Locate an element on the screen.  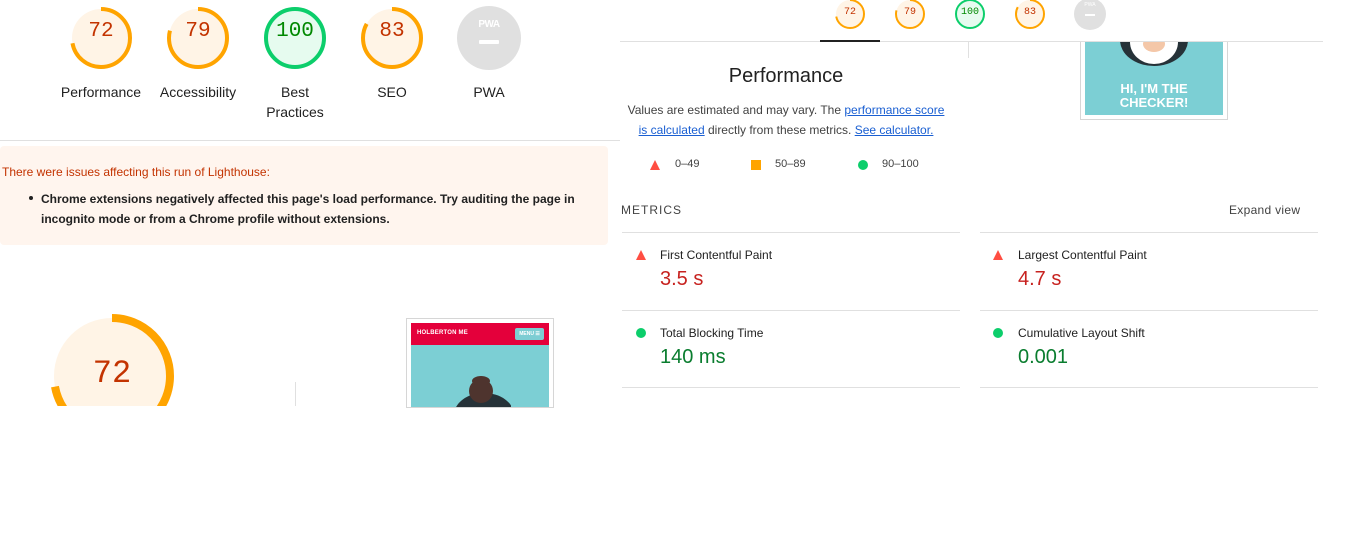
score-label: Accessibility is located at coordinates (198, 92).